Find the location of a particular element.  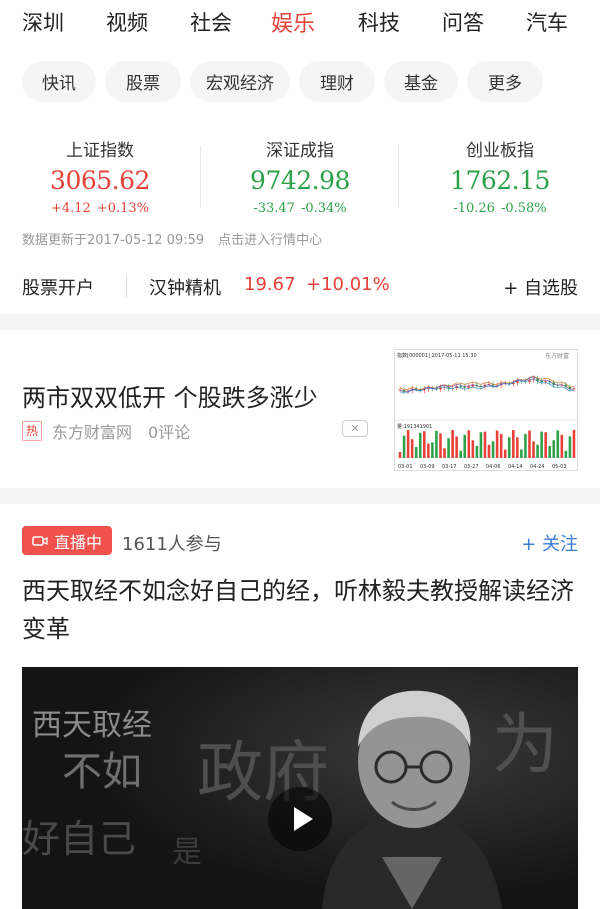

update-info: 数据更新于2017-05-12 09:59 点击进入行情中心 is located at coordinates (172, 238).